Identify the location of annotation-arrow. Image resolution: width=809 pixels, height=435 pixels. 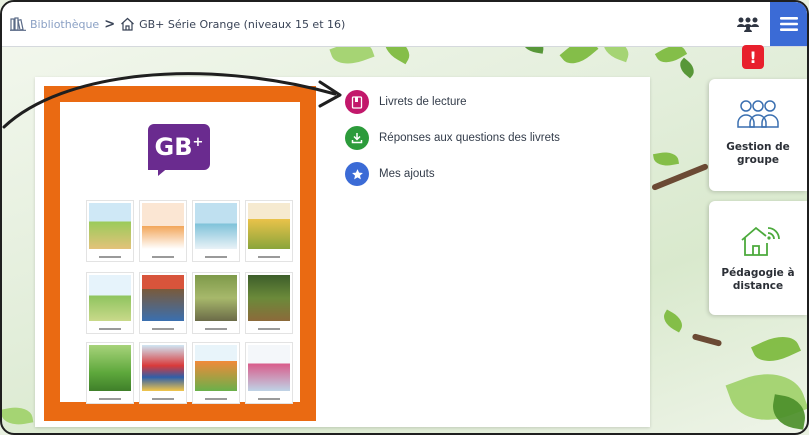
(172, 100).